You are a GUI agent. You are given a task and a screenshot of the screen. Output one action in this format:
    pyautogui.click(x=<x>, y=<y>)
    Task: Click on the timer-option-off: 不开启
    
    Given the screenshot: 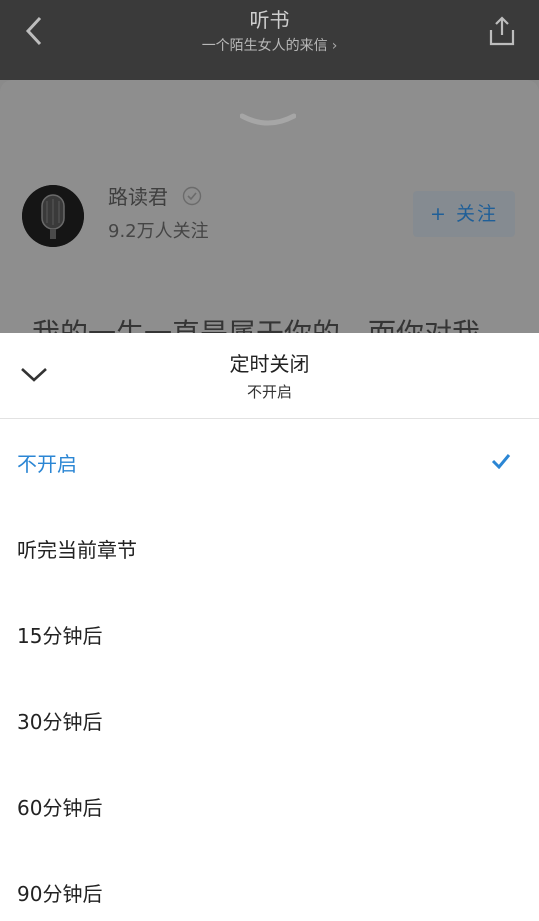 What is the action you would take?
    pyautogui.click(x=269, y=462)
    